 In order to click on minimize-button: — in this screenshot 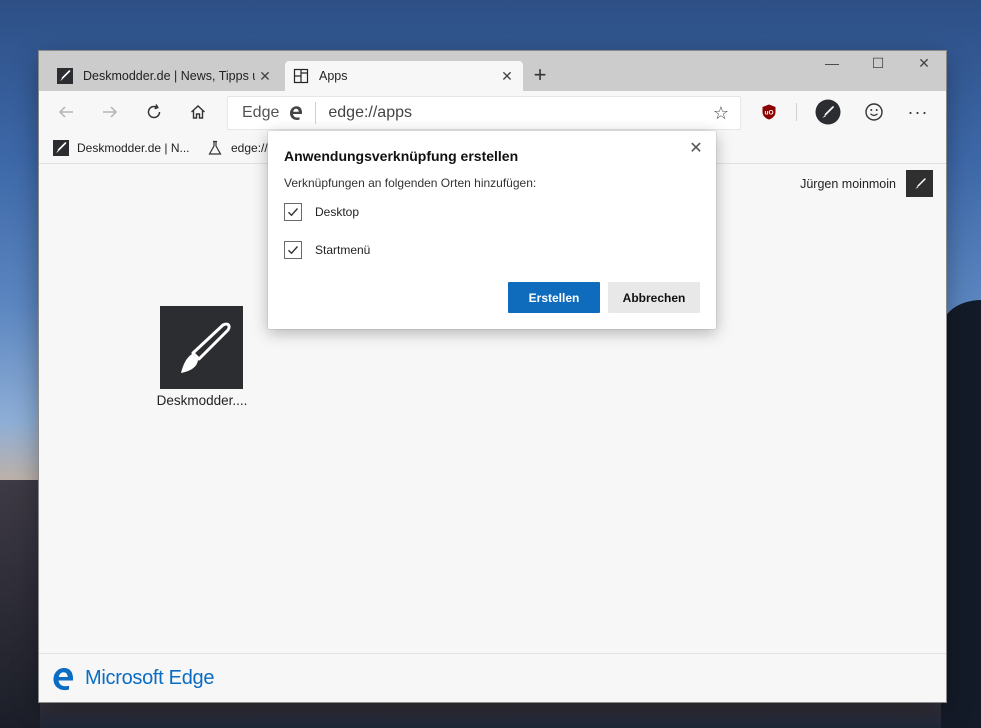, I will do `click(832, 66)`.